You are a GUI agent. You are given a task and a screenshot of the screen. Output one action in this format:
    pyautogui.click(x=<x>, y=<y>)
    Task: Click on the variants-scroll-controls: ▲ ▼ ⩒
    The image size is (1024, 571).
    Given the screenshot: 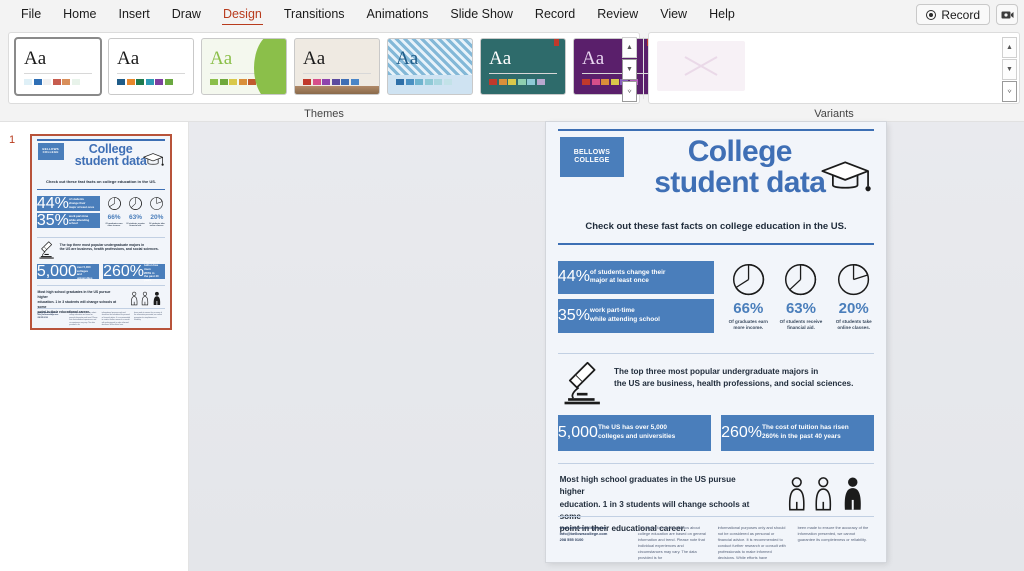 What is the action you would take?
    pyautogui.click(x=1009, y=69)
    